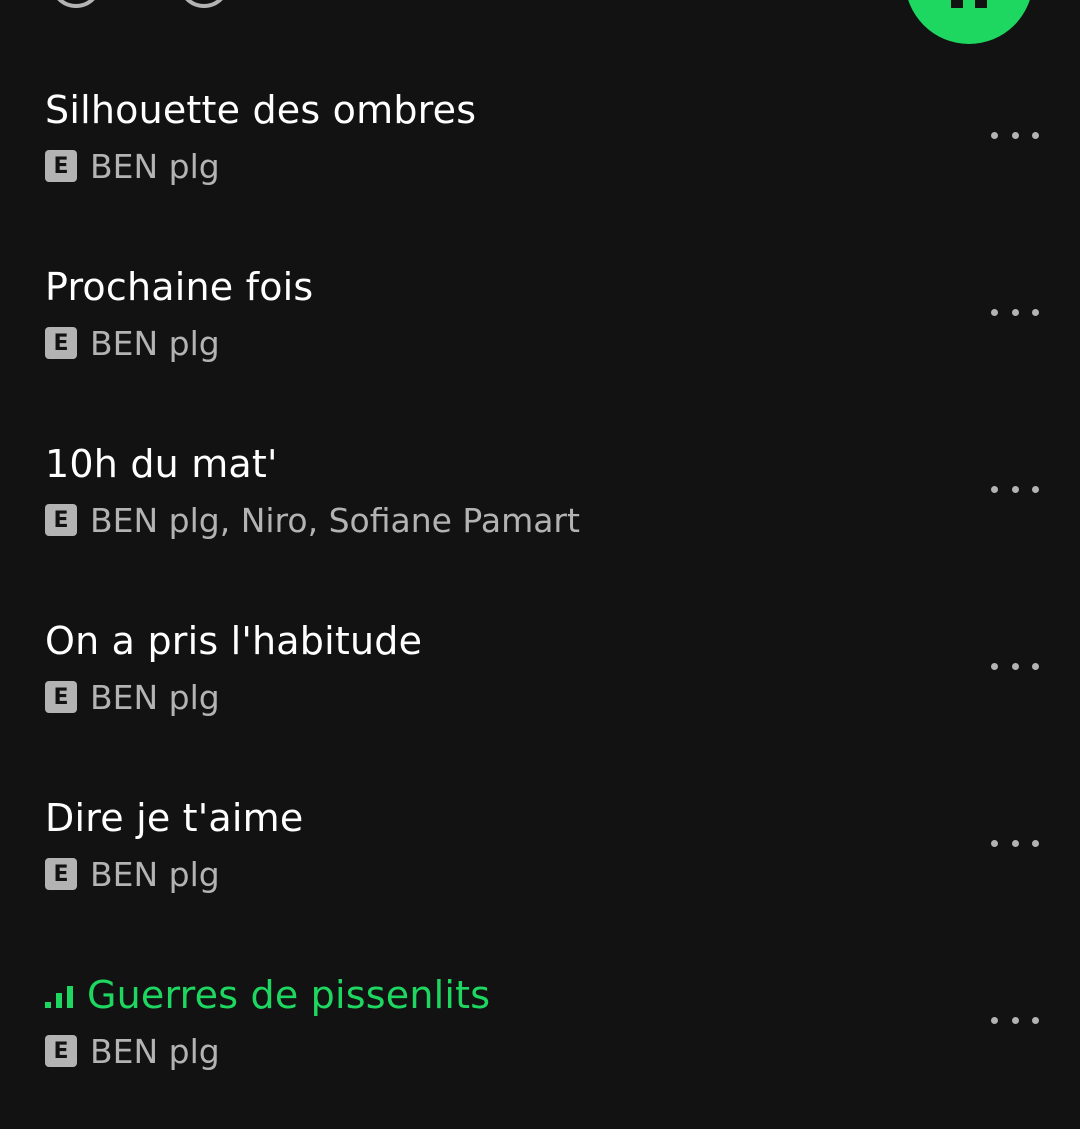  Describe the element at coordinates (204, 4) in the screenshot. I see `more-options-icon` at that location.